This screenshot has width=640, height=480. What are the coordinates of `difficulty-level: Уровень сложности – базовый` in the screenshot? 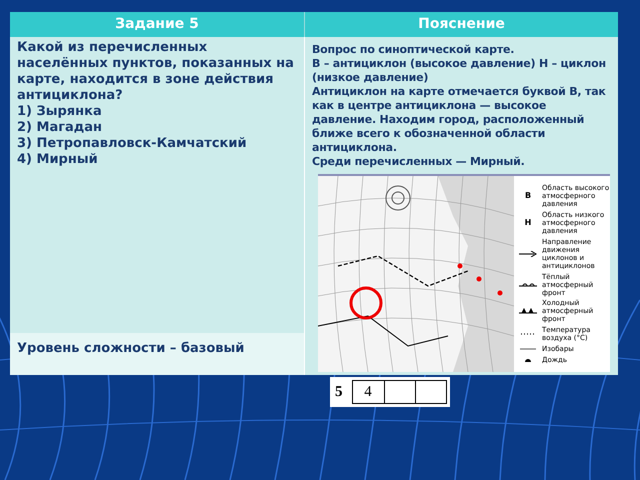 It's located at (131, 349).